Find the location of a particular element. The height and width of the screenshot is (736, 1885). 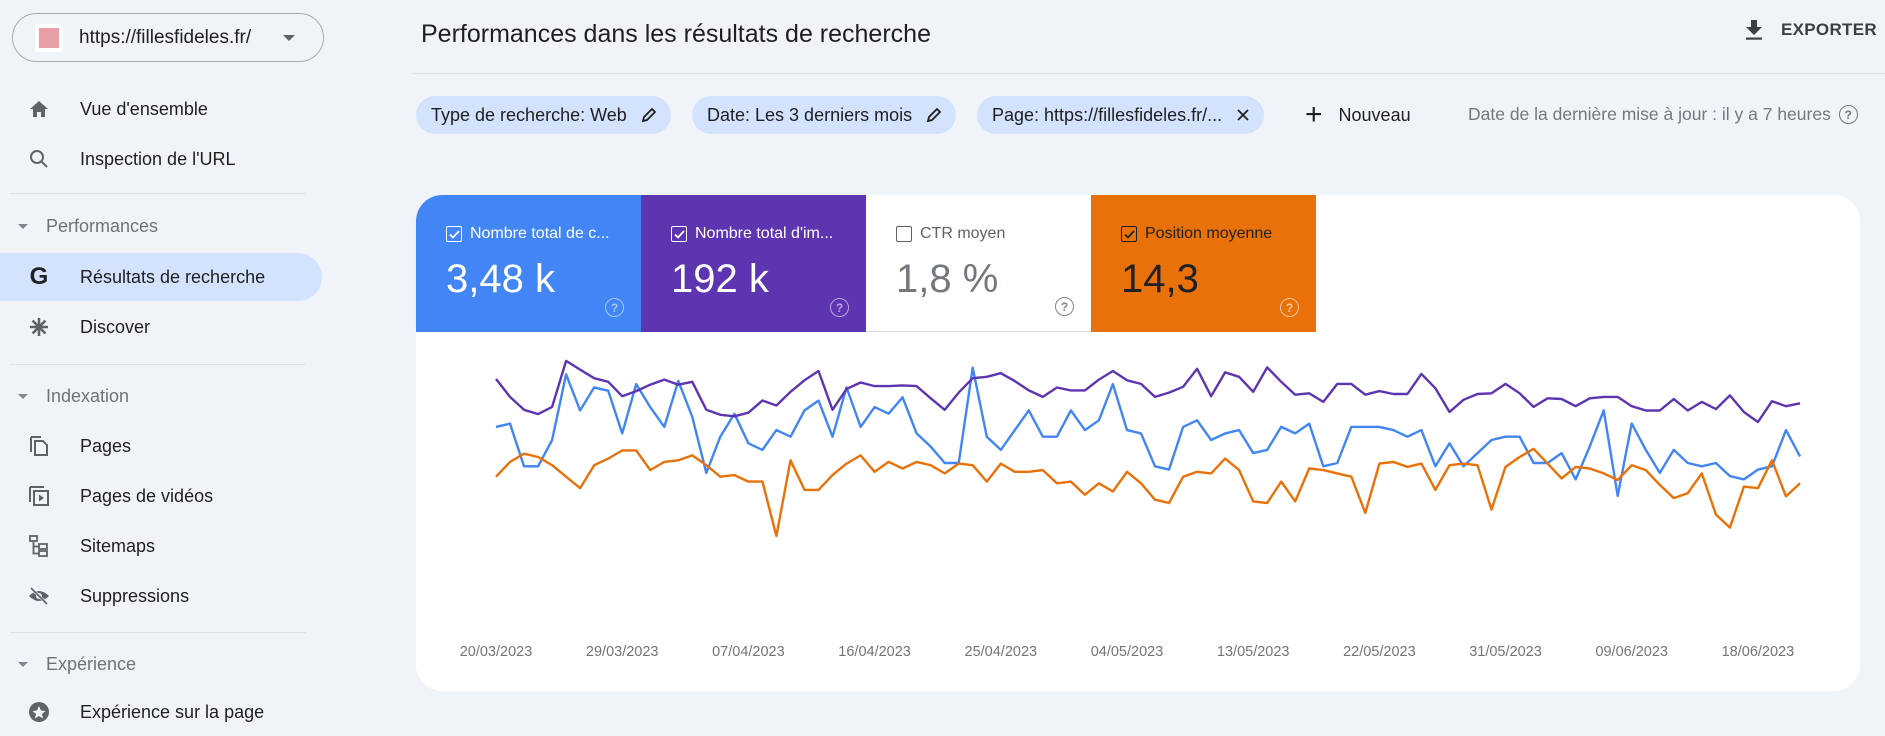

sidebar-item-page-experience: Expérience sur la page is located at coordinates (161, 712).